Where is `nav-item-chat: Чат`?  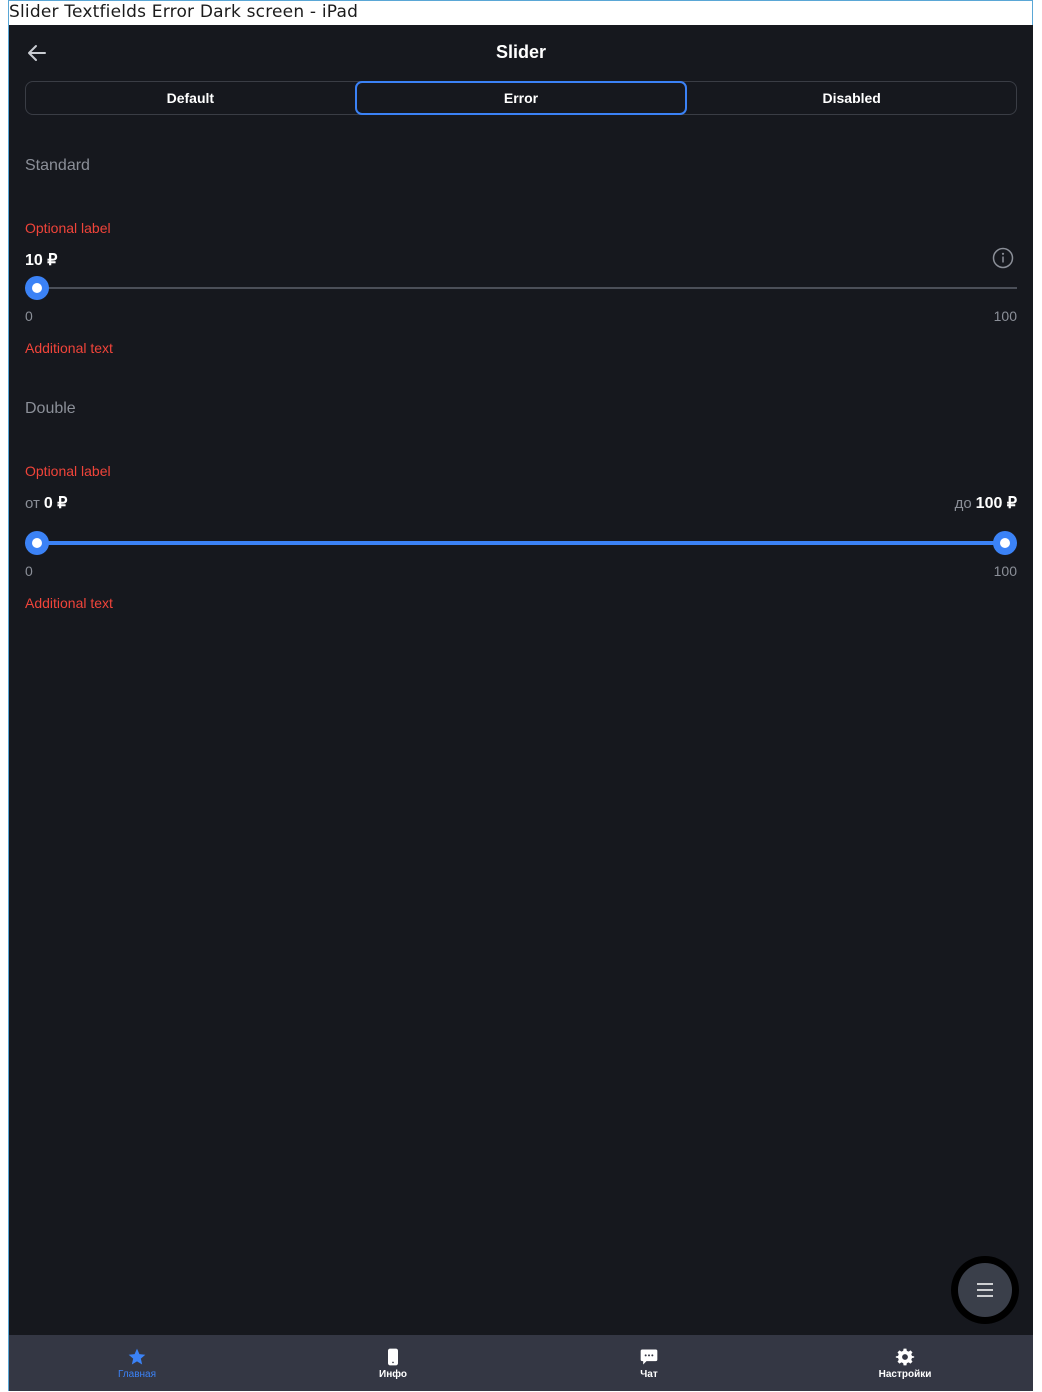 nav-item-chat: Чат is located at coordinates (649, 1363).